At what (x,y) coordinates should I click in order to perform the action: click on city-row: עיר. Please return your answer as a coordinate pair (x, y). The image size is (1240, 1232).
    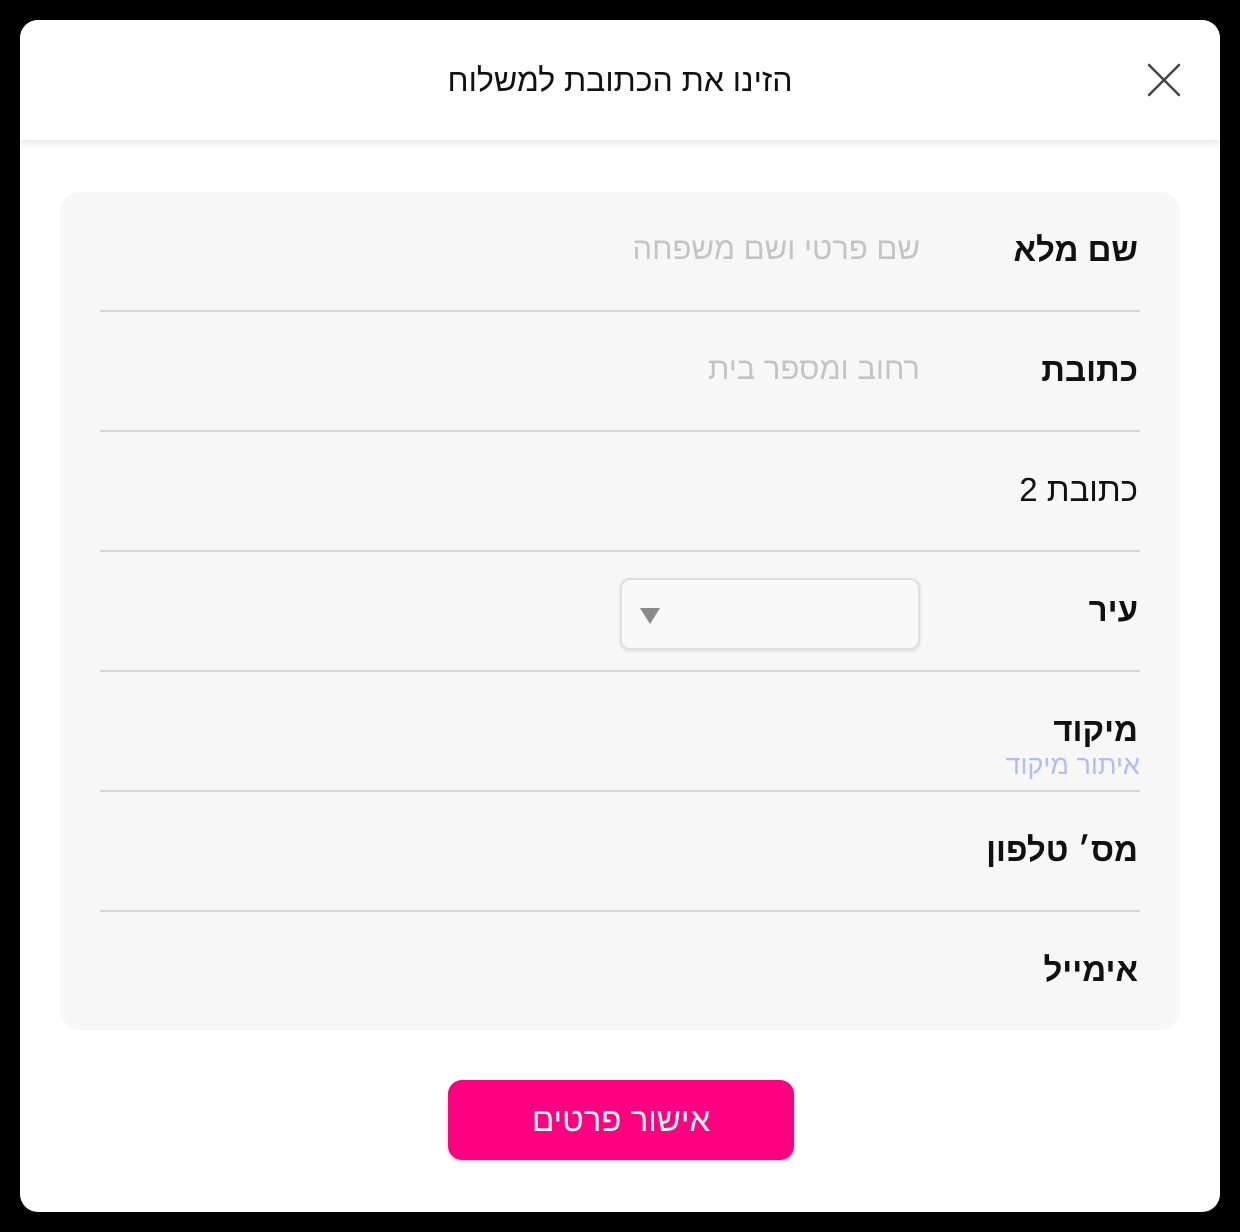
    Looking at the image, I should click on (620, 612).